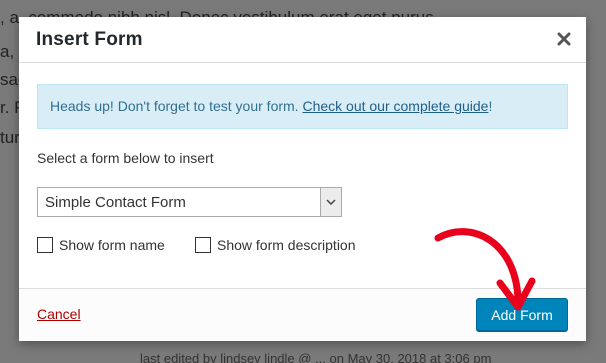  What do you see at coordinates (115, 202) in the screenshot?
I see `form-select-value: Simple Contact Form` at bounding box center [115, 202].